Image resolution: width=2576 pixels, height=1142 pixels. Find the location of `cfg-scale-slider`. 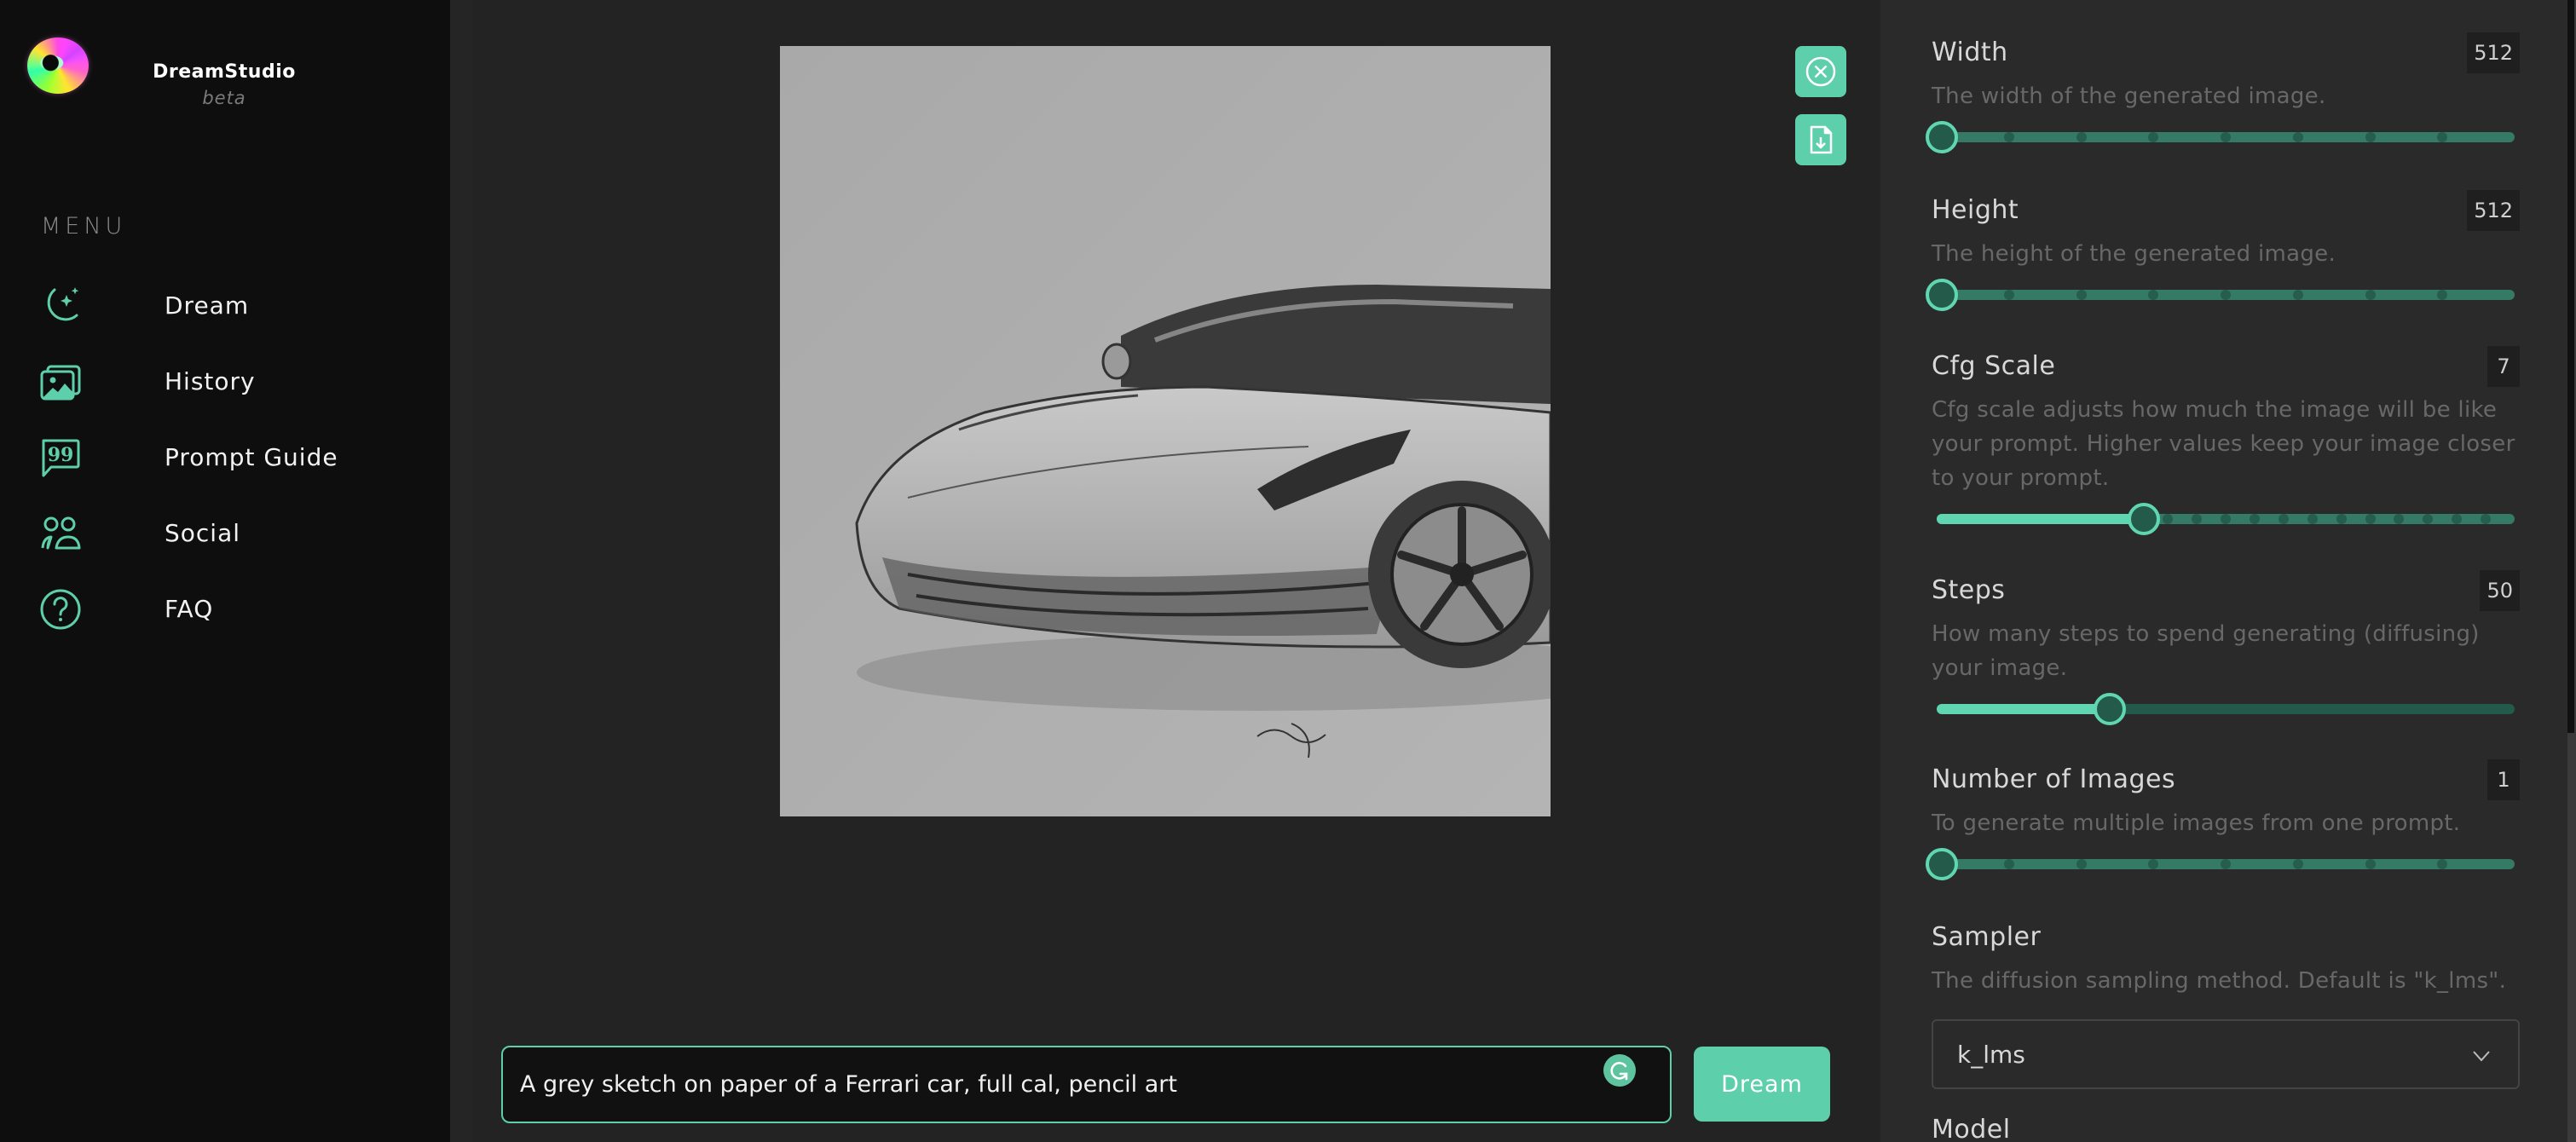

cfg-scale-slider is located at coordinates (2226, 519).